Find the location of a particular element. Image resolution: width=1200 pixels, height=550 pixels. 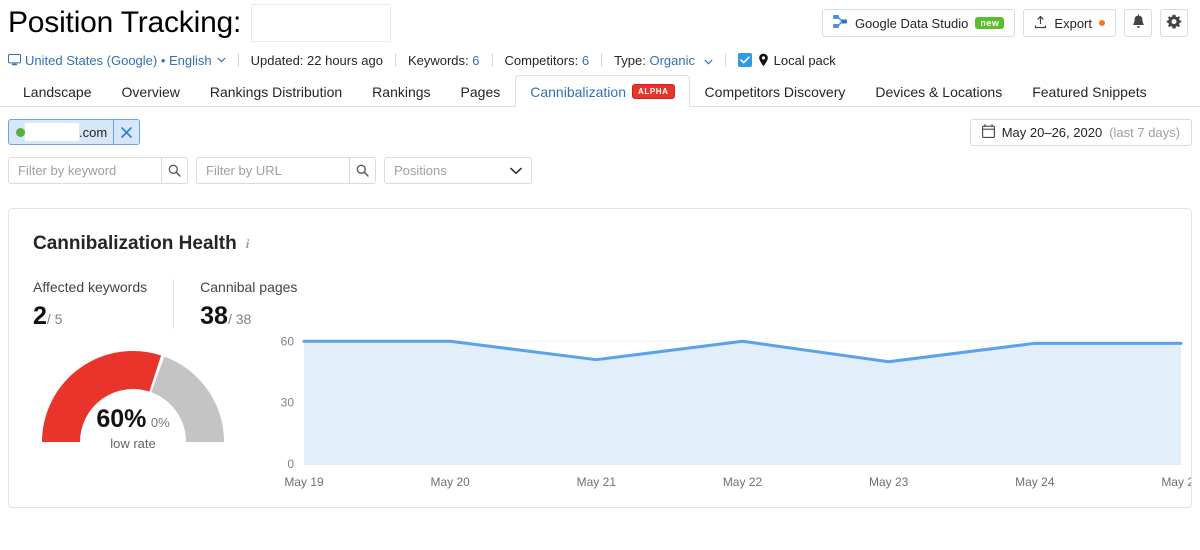

svg-text: May 20 is located at coordinates (450, 482).